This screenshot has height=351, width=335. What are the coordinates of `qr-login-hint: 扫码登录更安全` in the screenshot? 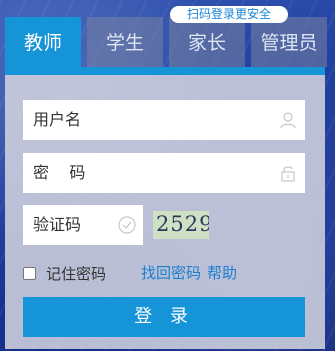 It's located at (229, 14).